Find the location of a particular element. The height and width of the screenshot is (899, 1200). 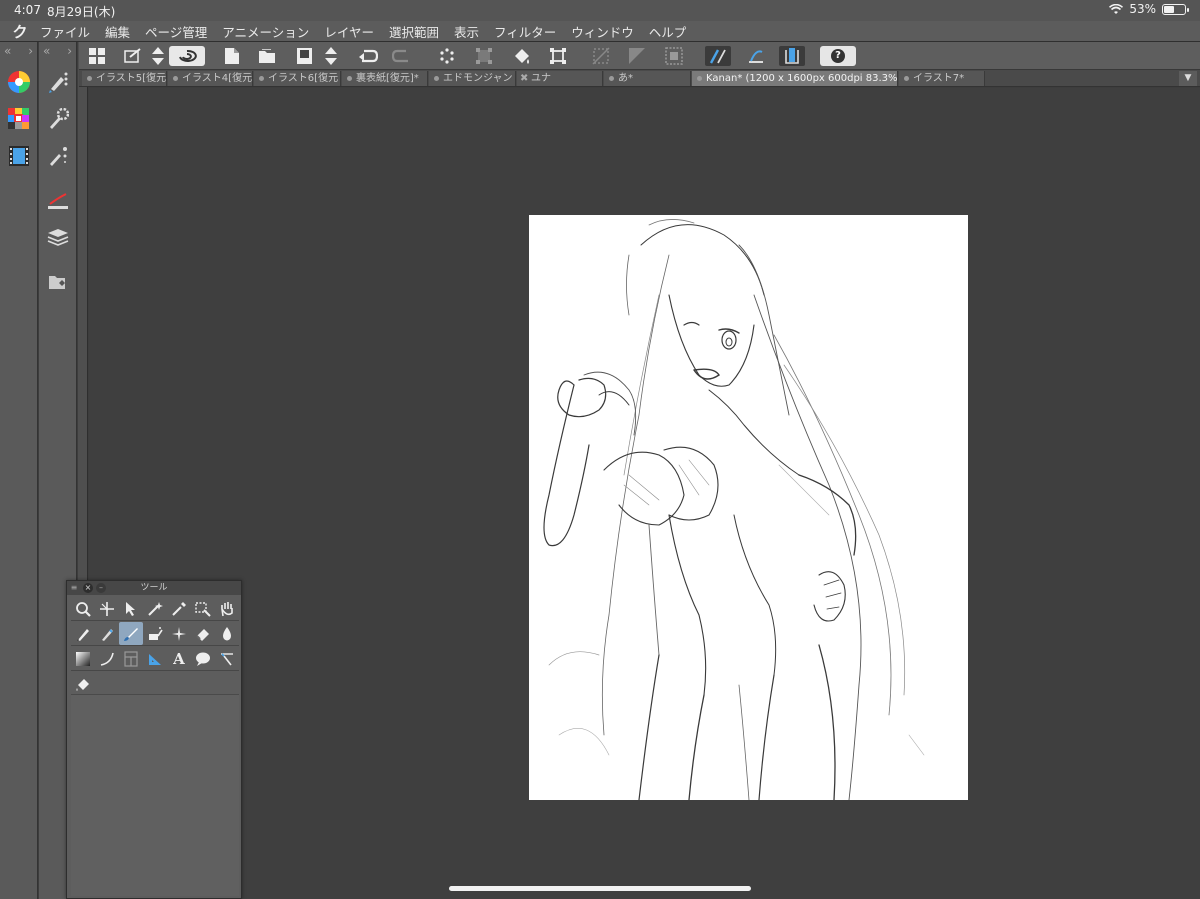

pencil-icon is located at coordinates (107, 633).